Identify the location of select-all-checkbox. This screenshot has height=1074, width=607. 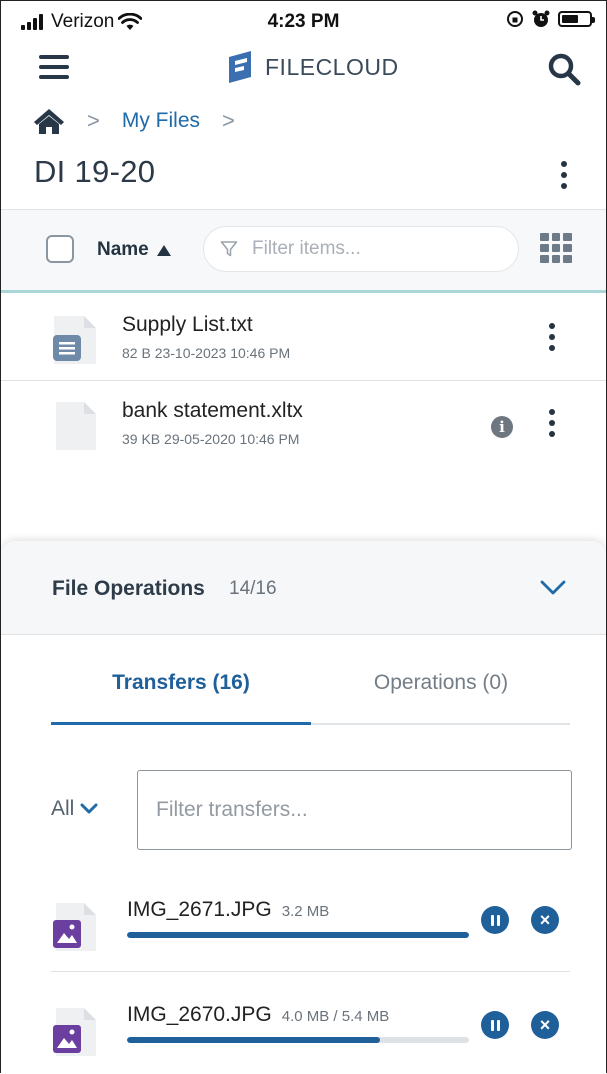
(60, 249).